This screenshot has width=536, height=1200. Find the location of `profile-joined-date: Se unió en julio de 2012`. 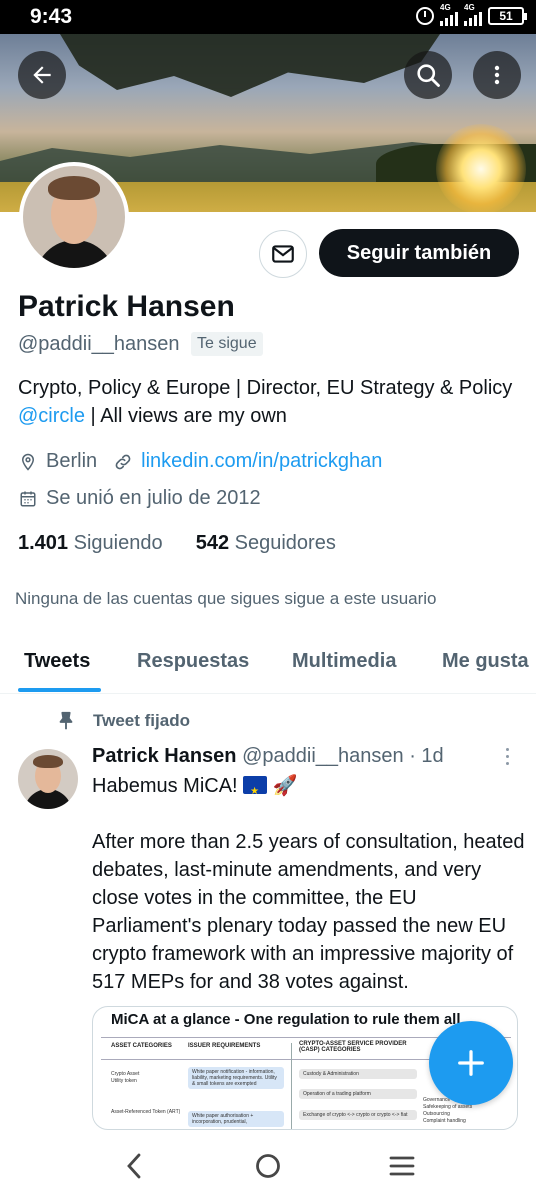

profile-joined-date: Se unió en julio de 2012 is located at coordinates (153, 498).